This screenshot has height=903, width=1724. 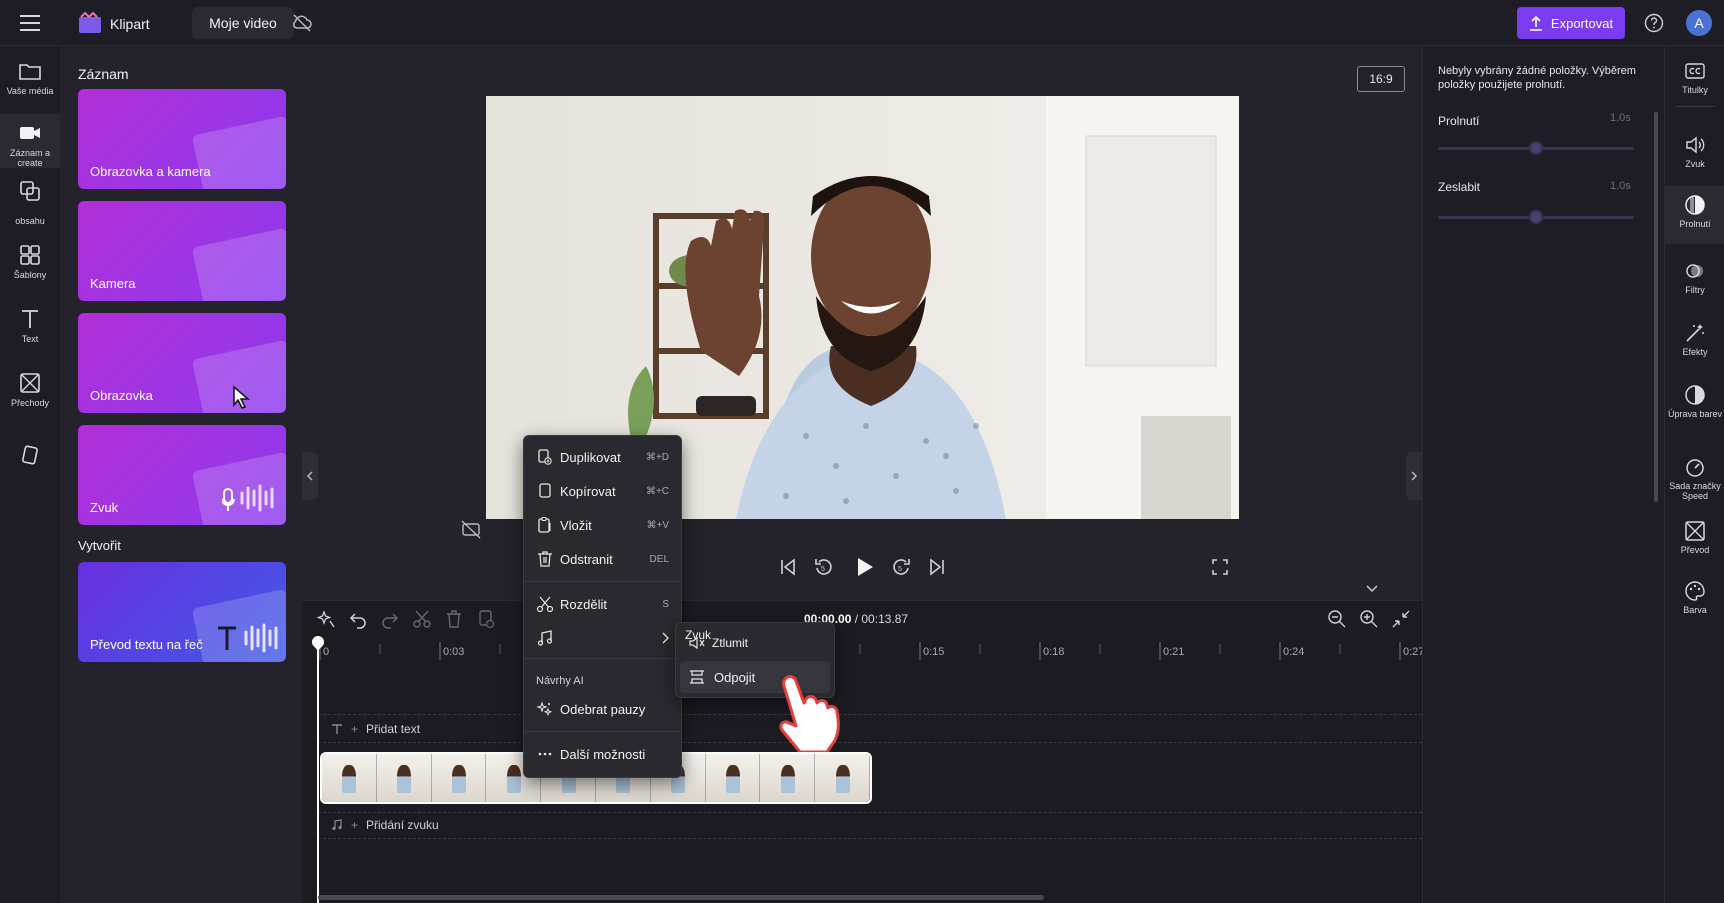 I want to click on rail-label: Filtry, so click(x=1695, y=290).